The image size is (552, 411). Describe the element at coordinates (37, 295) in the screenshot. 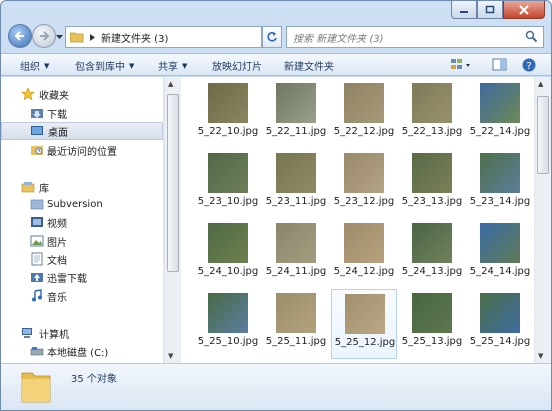

I see `music-icon` at that location.